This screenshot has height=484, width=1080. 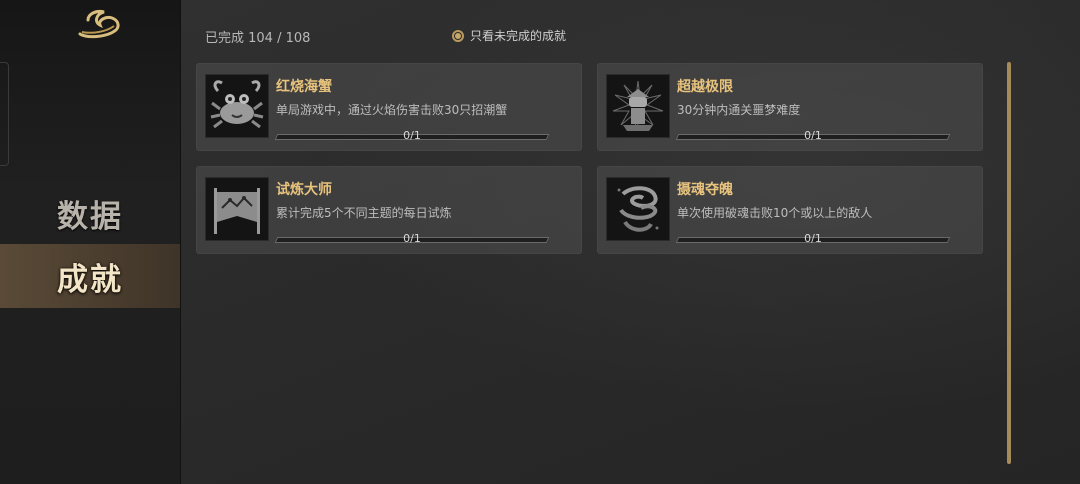 I want to click on achievement-title: 摄魂夺魄, so click(x=705, y=190).